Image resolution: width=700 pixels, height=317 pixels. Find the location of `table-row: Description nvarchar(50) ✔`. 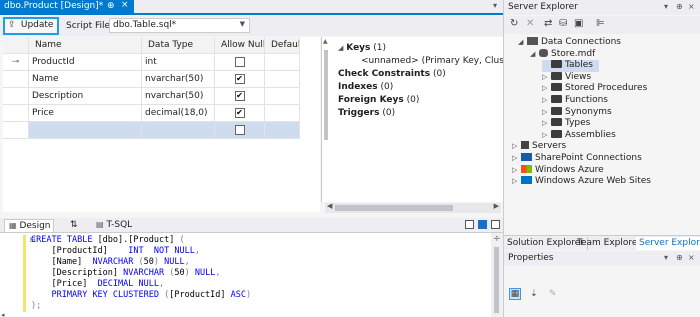

table-row: Description nvarchar(50) ✔ is located at coordinates (151, 96).